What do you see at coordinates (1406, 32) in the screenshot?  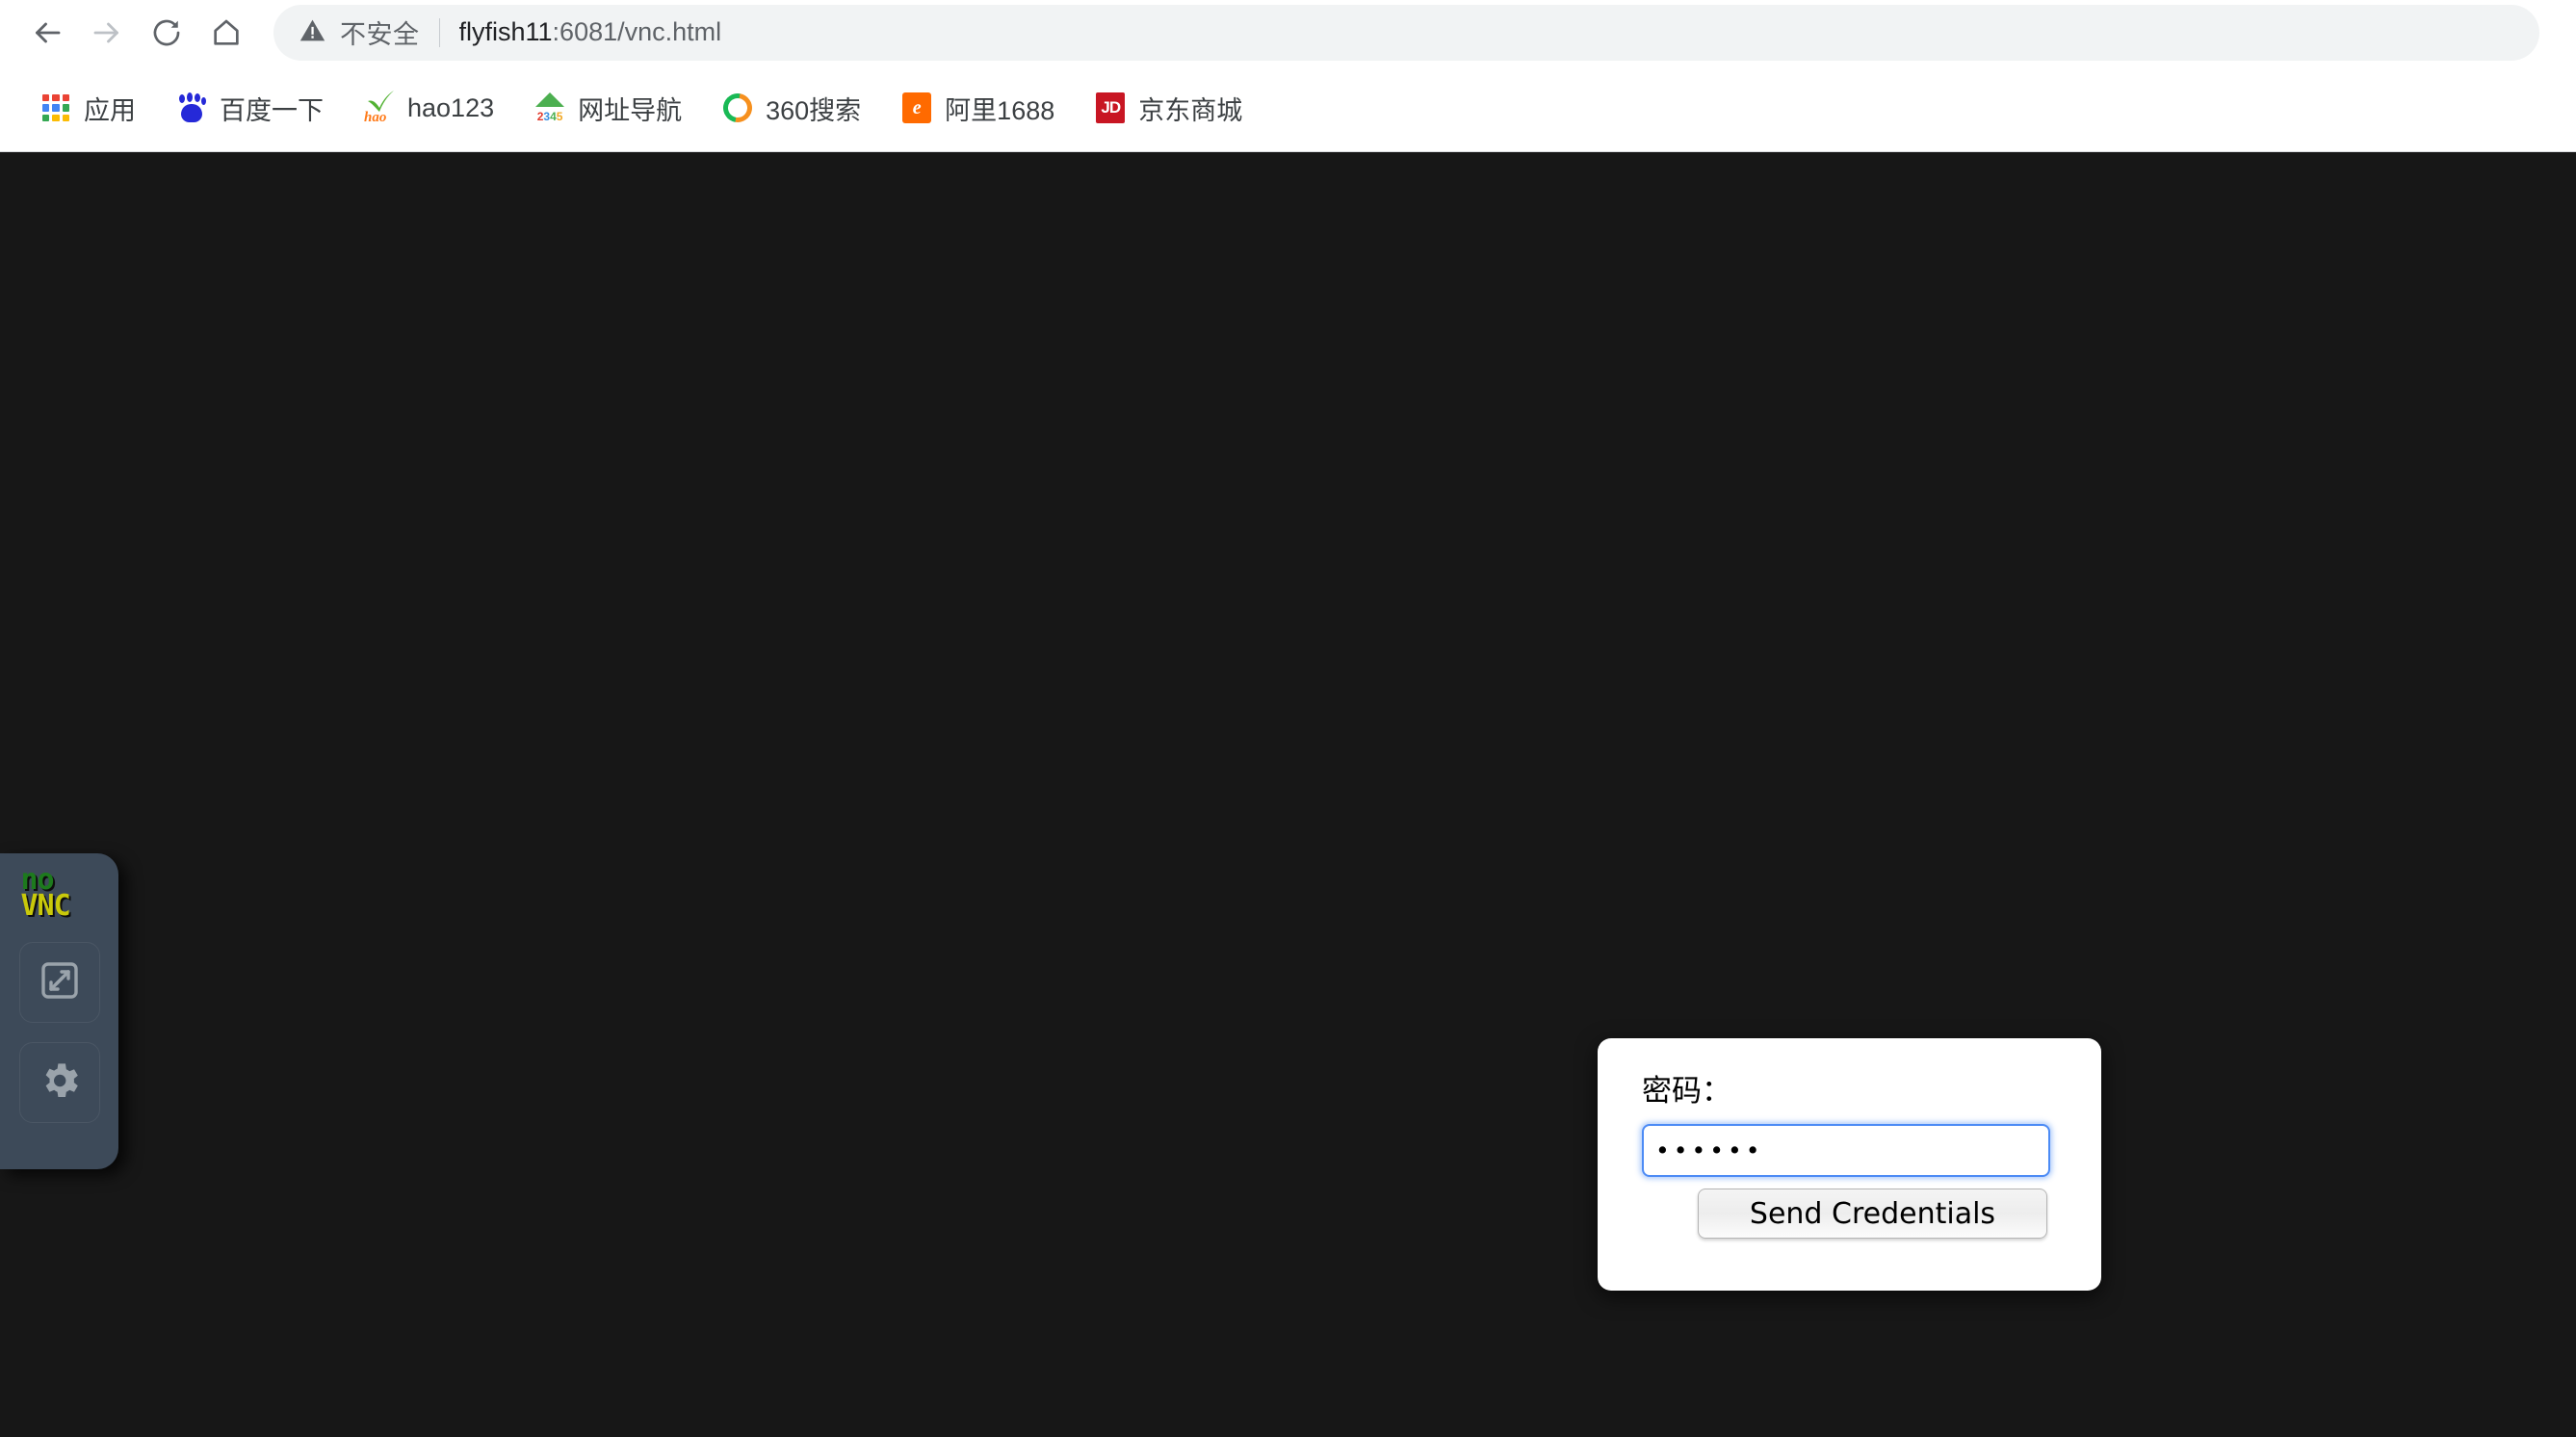 I see `address-bar: 不安全 flyfish11:6081/vnc.html` at bounding box center [1406, 32].